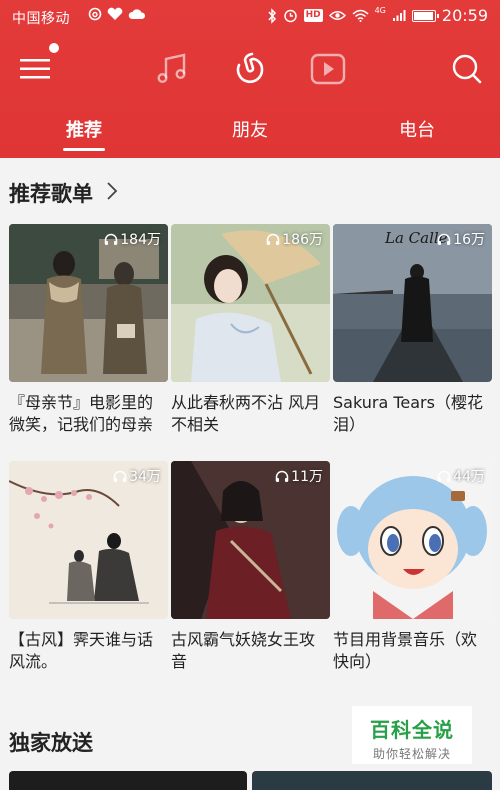  What do you see at coordinates (411, 754) in the screenshot?
I see `watermark-sub-text: 助你轻松解决` at bounding box center [411, 754].